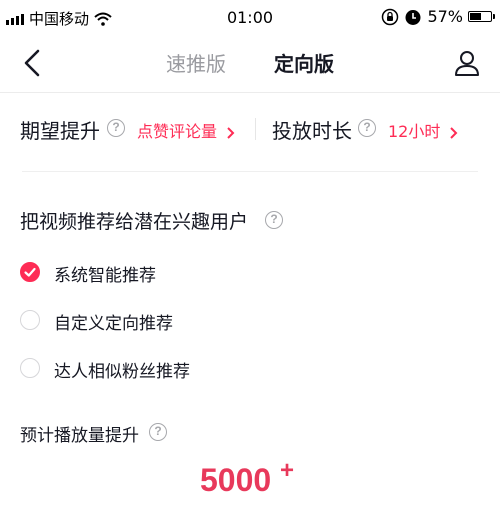  I want to click on status-bar: 中国移动 01:00 57%, so click(250, 18).